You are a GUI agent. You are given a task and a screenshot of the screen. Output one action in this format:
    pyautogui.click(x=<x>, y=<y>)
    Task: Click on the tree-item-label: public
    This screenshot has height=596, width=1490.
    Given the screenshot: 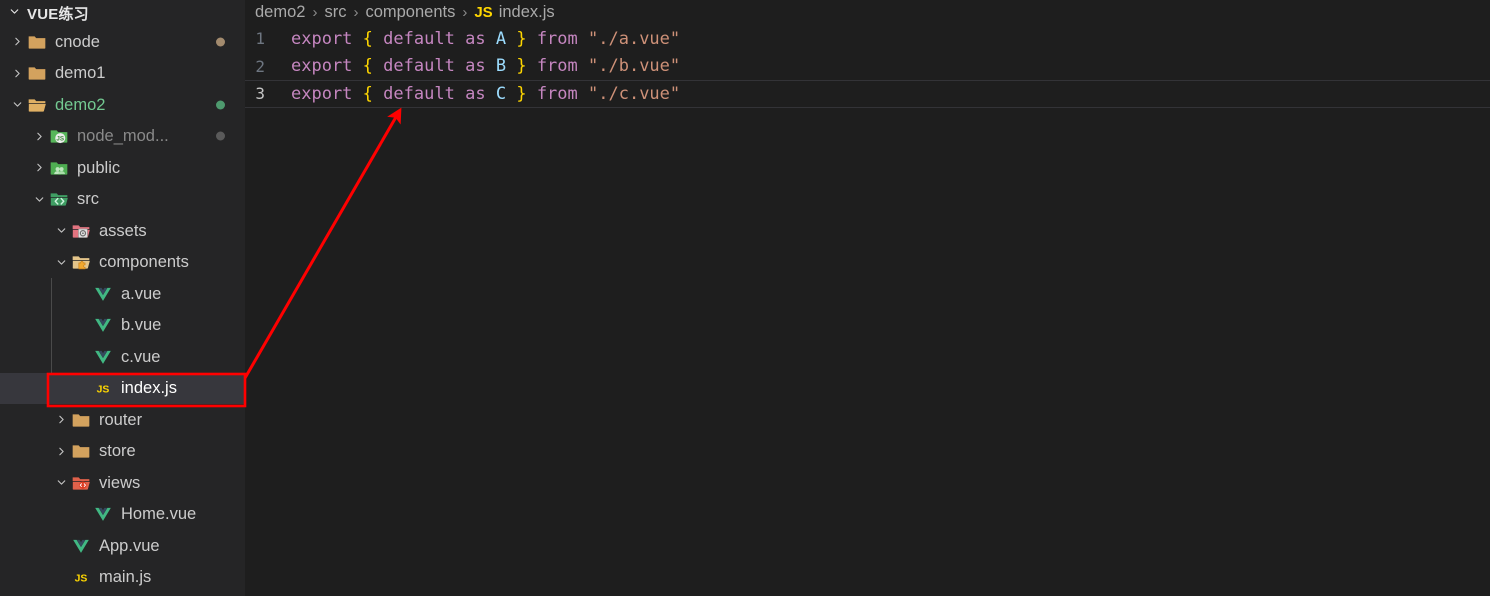 What is the action you would take?
    pyautogui.click(x=99, y=167)
    